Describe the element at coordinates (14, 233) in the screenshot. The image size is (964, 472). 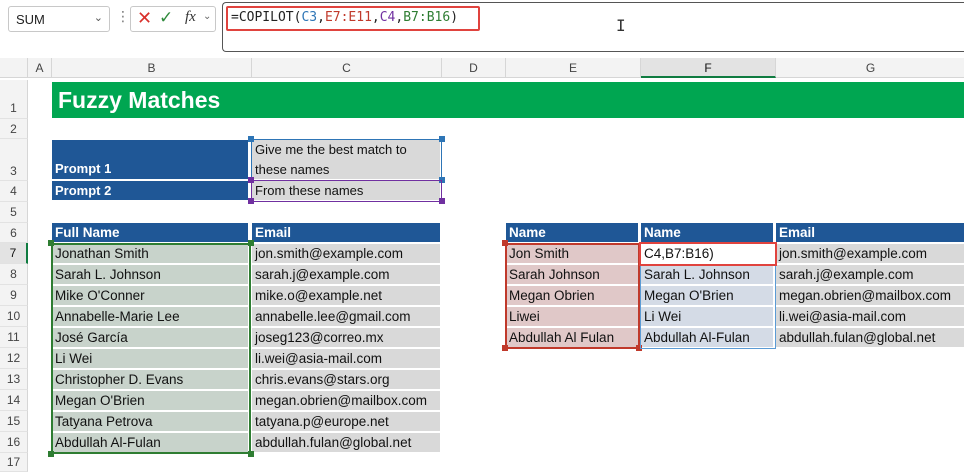
I see `row-header-6: 6` at that location.